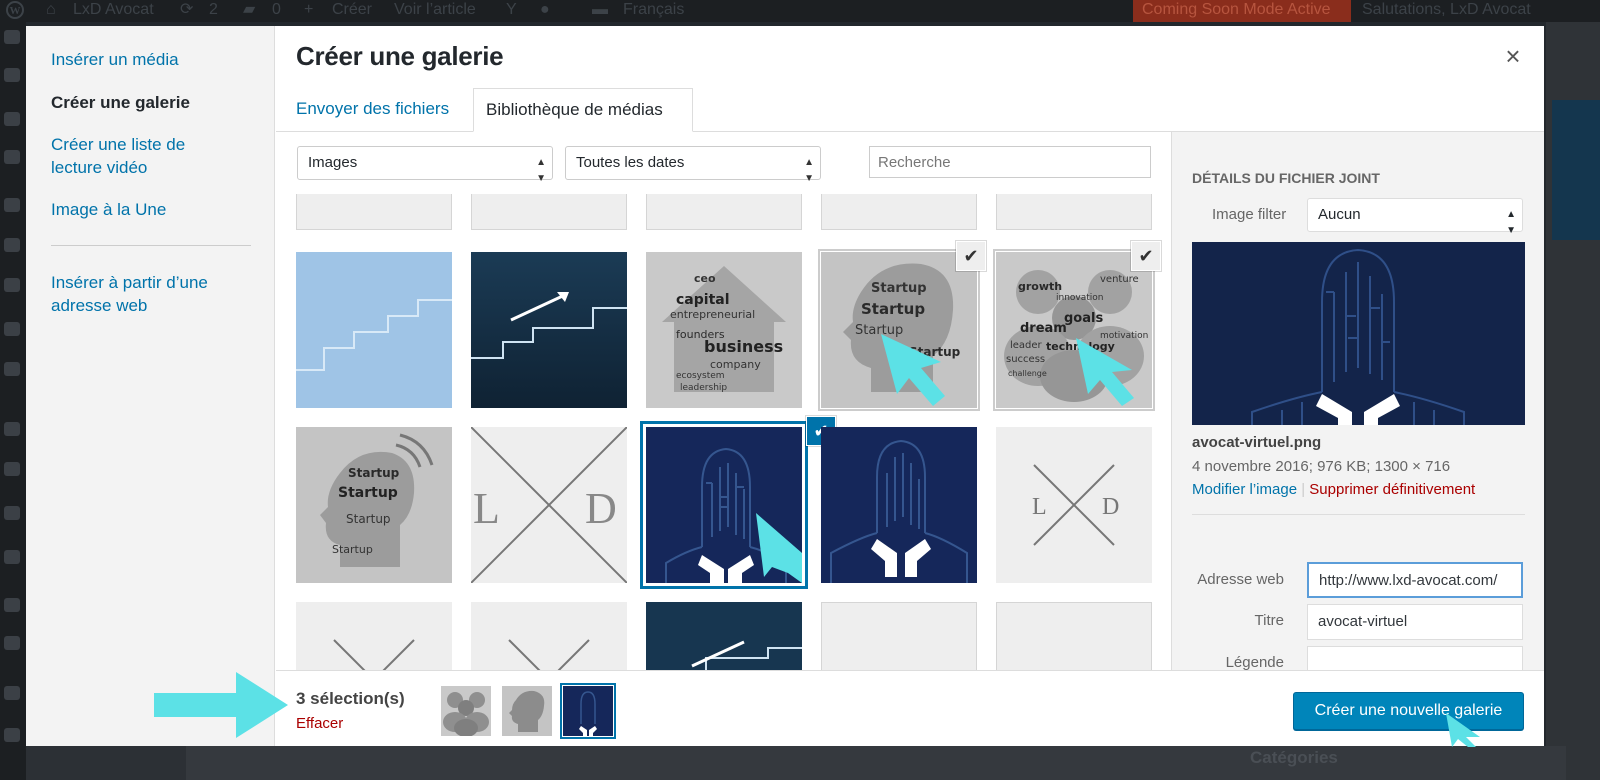 Image resolution: width=1600 pixels, height=780 pixels. Describe the element at coordinates (1415, 217) in the screenshot. I see `image-filter-select: Aucun ▲ ▼` at that location.